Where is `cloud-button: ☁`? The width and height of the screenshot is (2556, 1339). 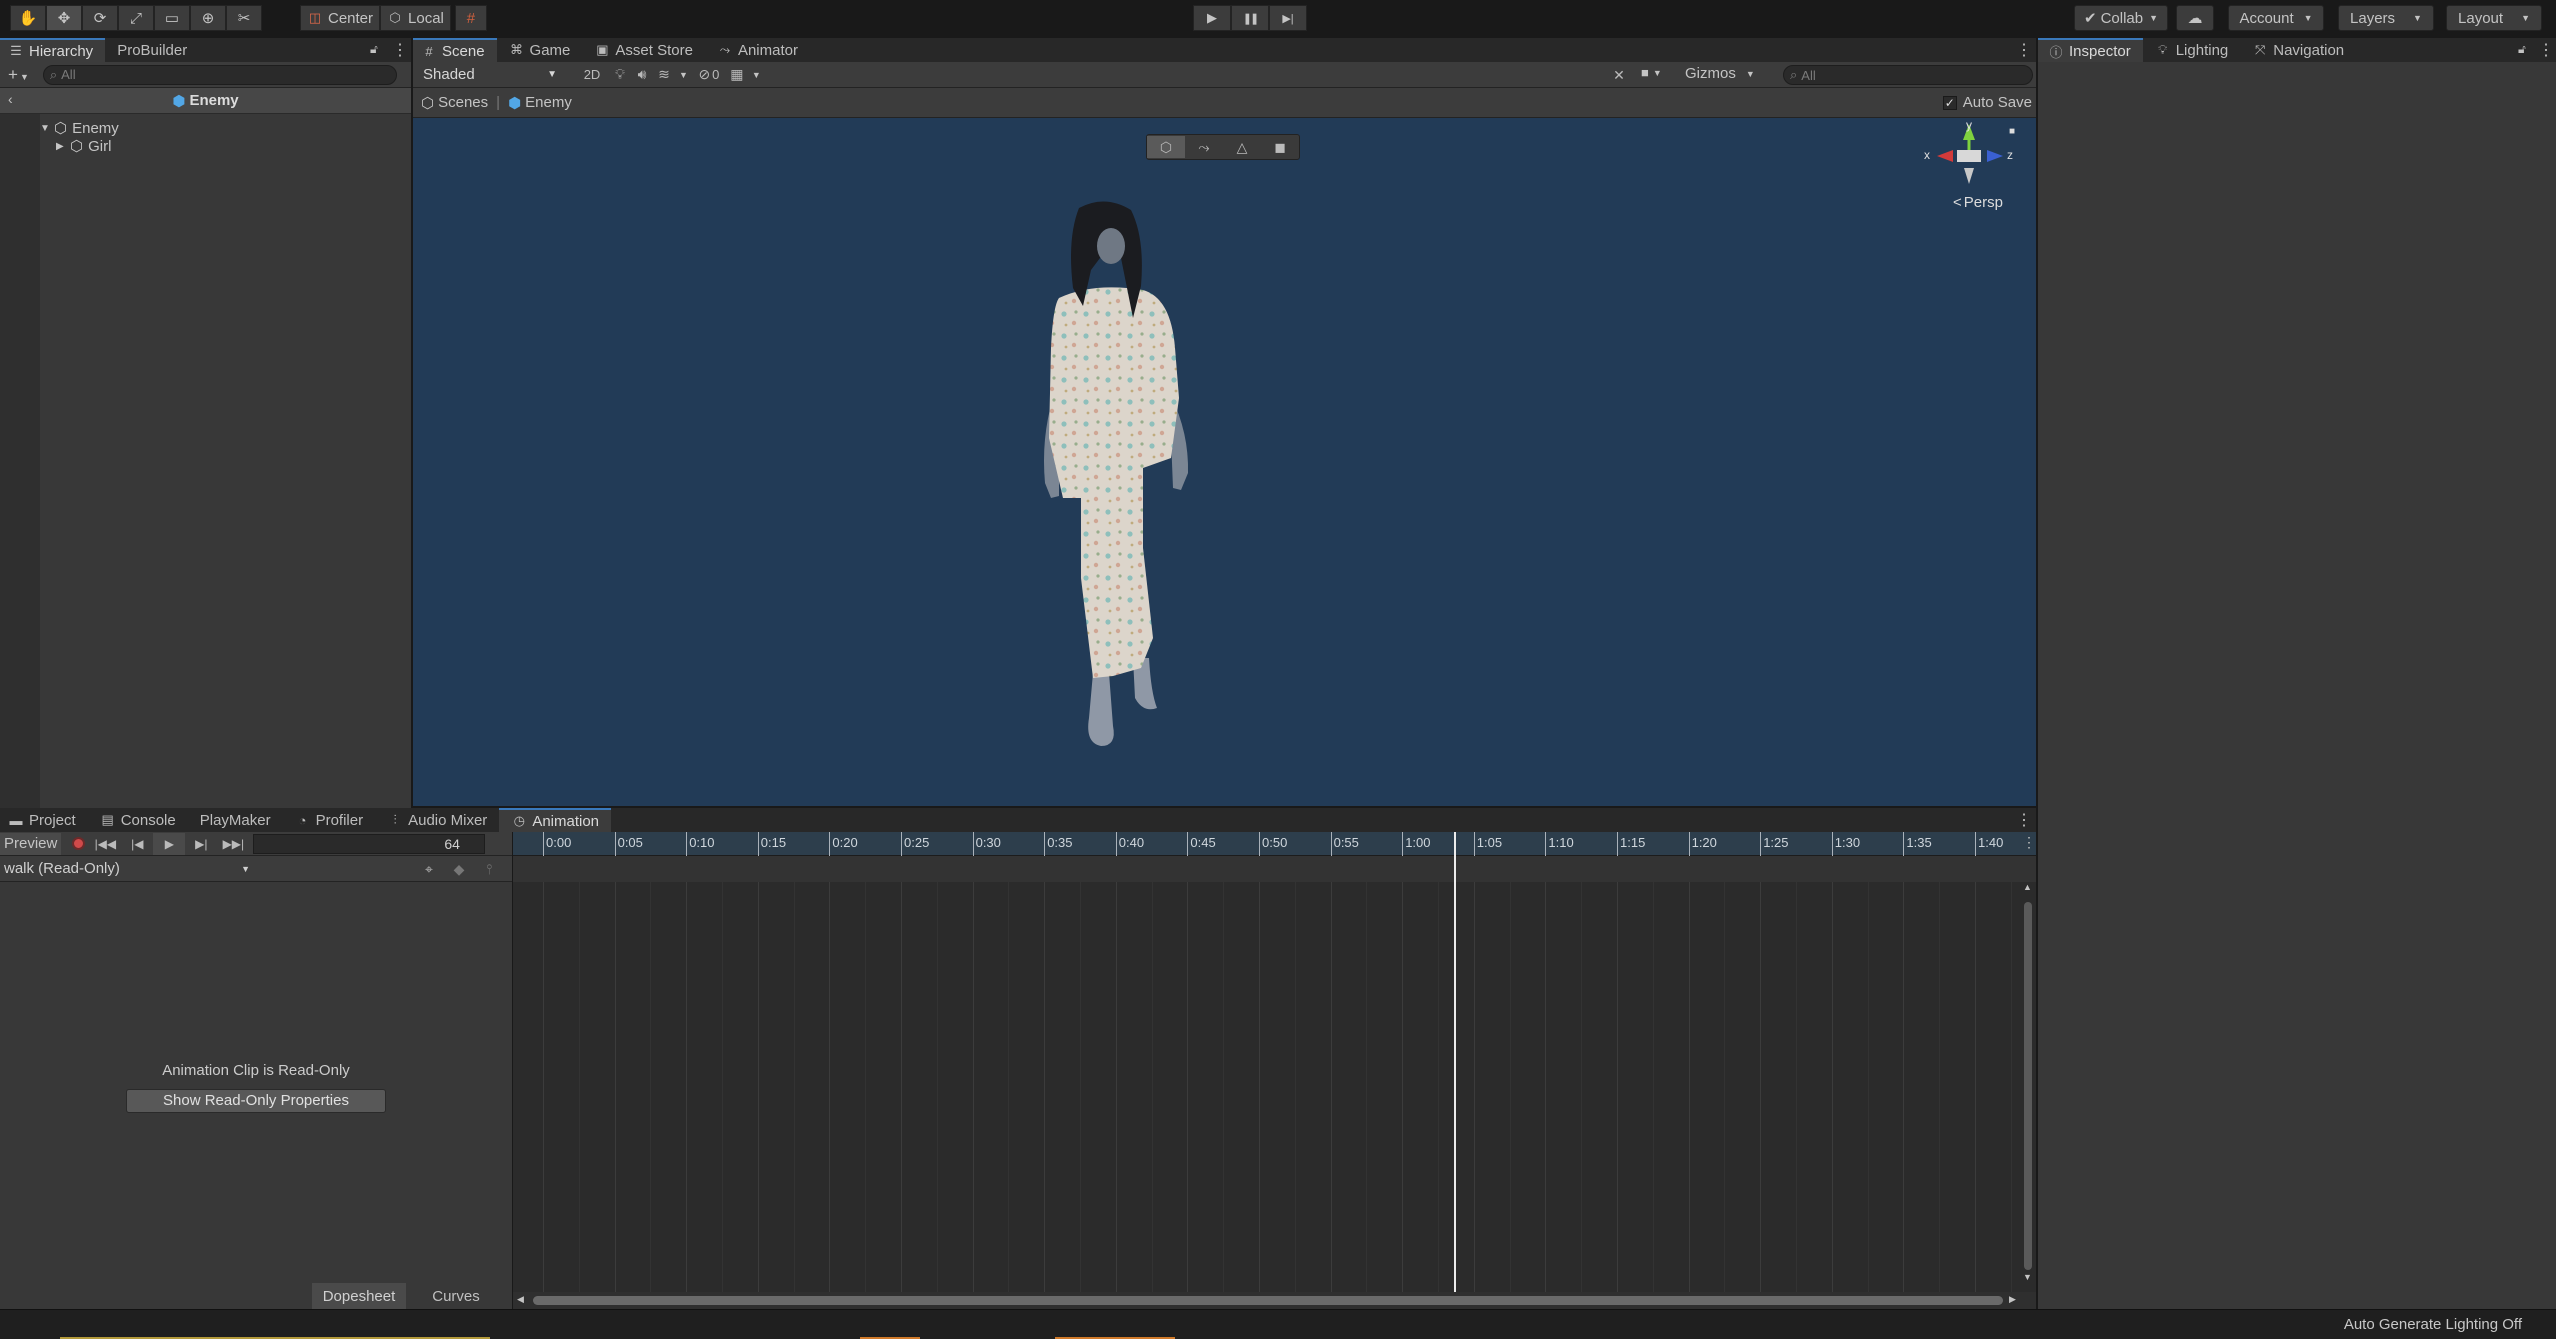
cloud-button: ☁ is located at coordinates (2195, 18).